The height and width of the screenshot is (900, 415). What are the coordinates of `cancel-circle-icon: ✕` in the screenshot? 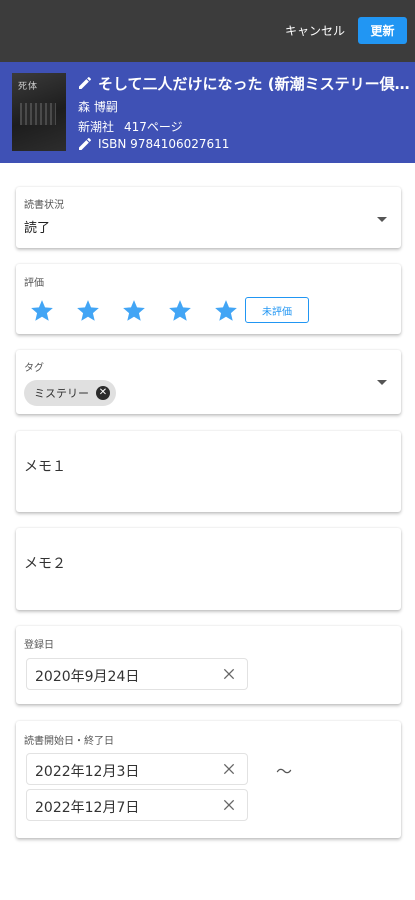 It's located at (103, 393).